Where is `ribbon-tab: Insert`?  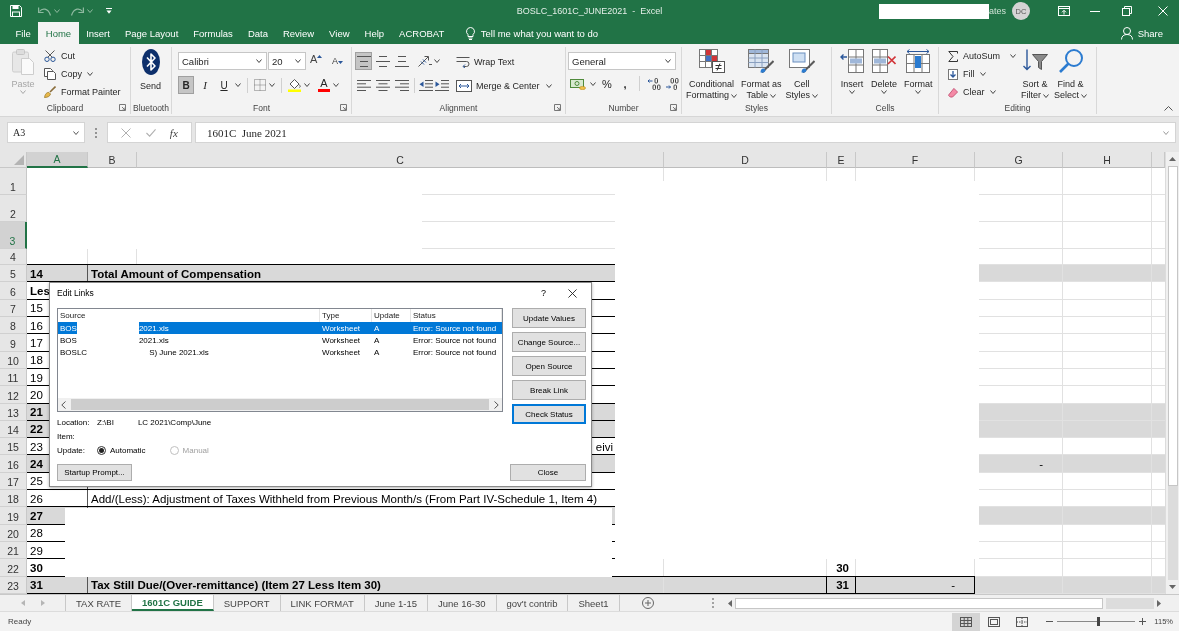 ribbon-tab: Insert is located at coordinates (98, 33).